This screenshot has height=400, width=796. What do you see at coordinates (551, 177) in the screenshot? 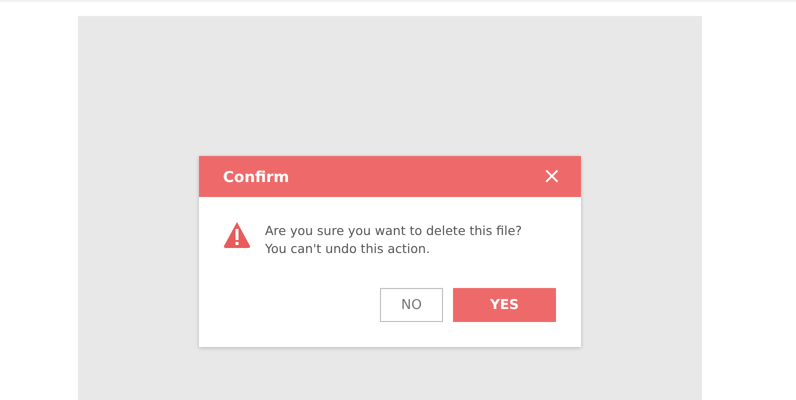
I see `close-button: ×` at bounding box center [551, 177].